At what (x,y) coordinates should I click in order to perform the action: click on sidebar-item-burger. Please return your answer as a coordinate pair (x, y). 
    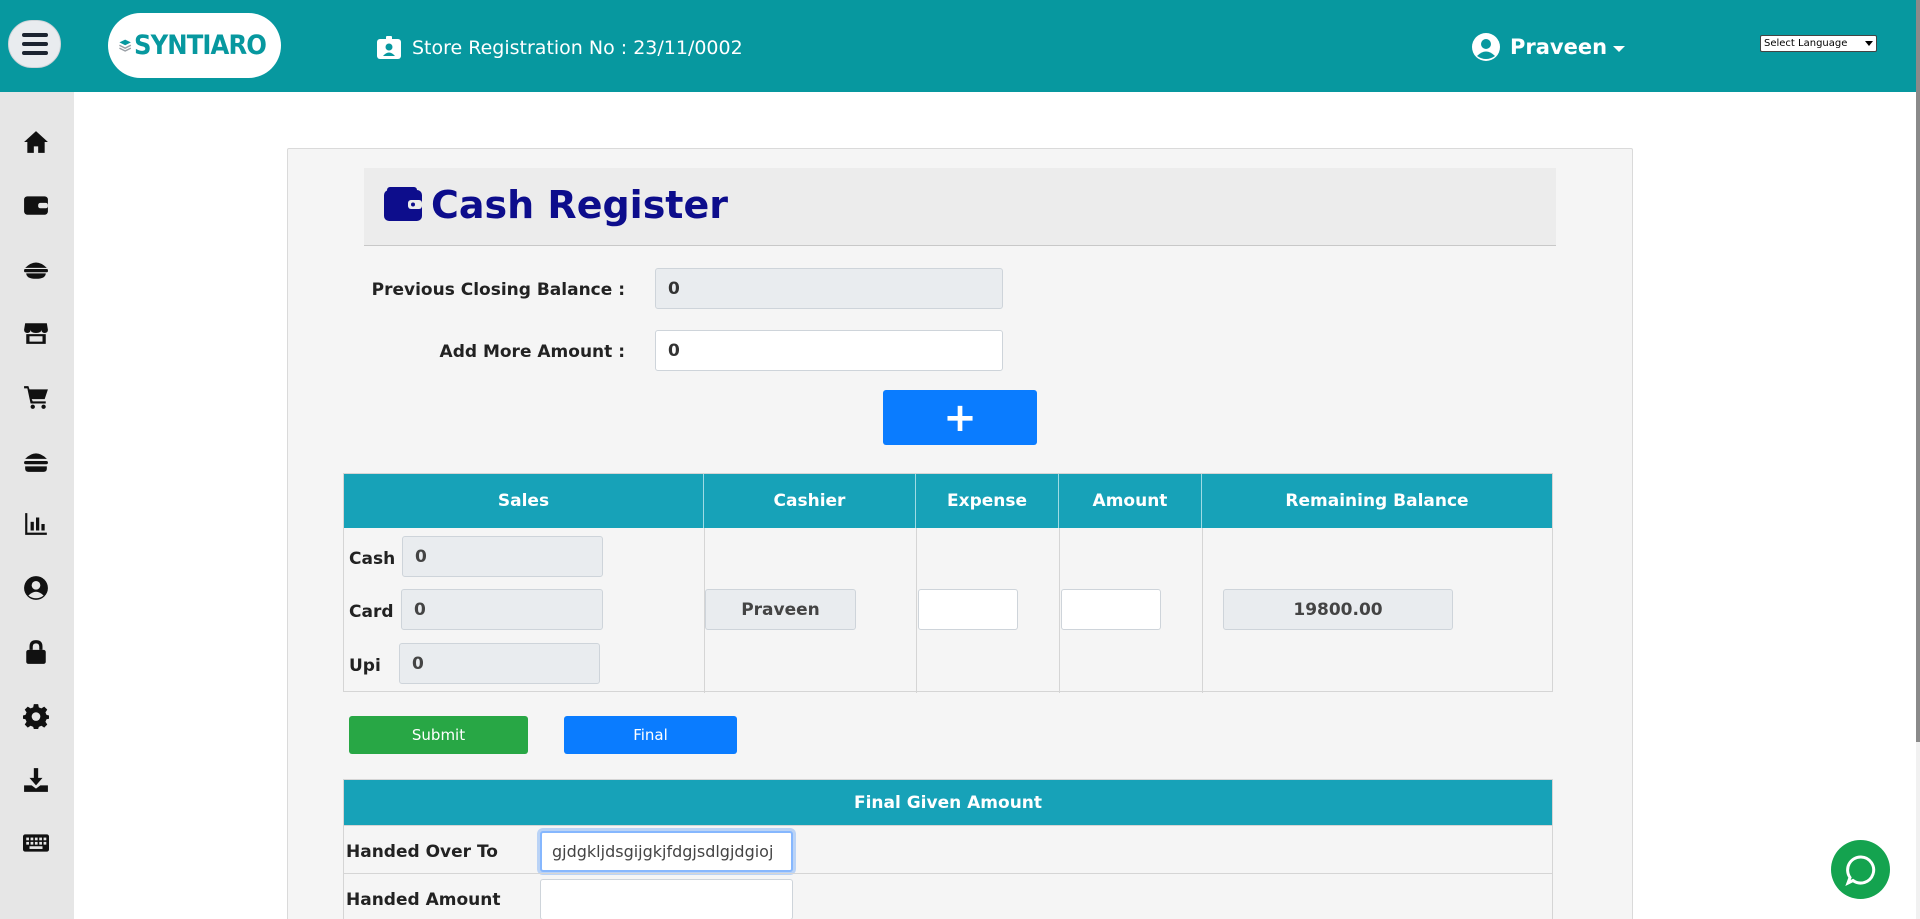
    Looking at the image, I should click on (36, 461).